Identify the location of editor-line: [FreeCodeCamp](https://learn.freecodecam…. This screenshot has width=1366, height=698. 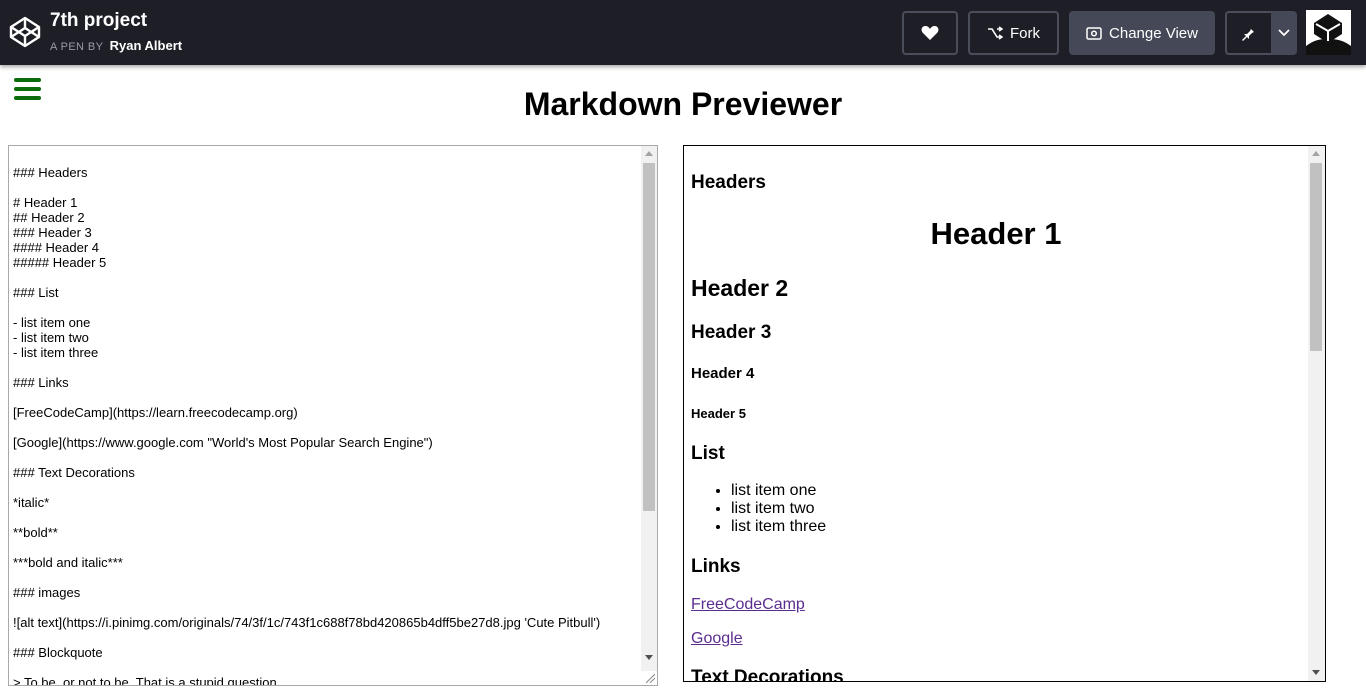
(327, 412).